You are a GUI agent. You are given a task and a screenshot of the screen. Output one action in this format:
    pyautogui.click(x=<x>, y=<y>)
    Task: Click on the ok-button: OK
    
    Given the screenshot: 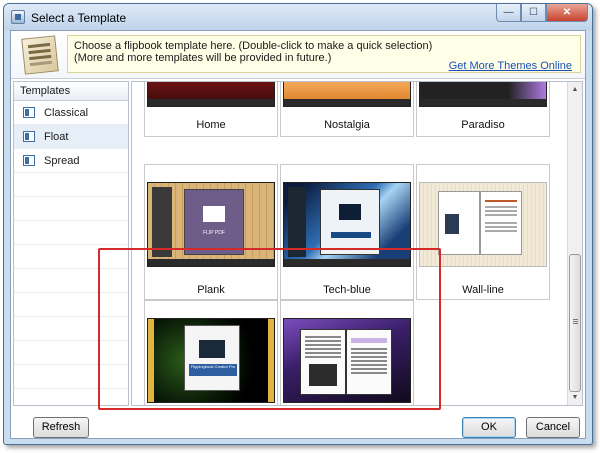 What is the action you would take?
    pyautogui.click(x=489, y=427)
    